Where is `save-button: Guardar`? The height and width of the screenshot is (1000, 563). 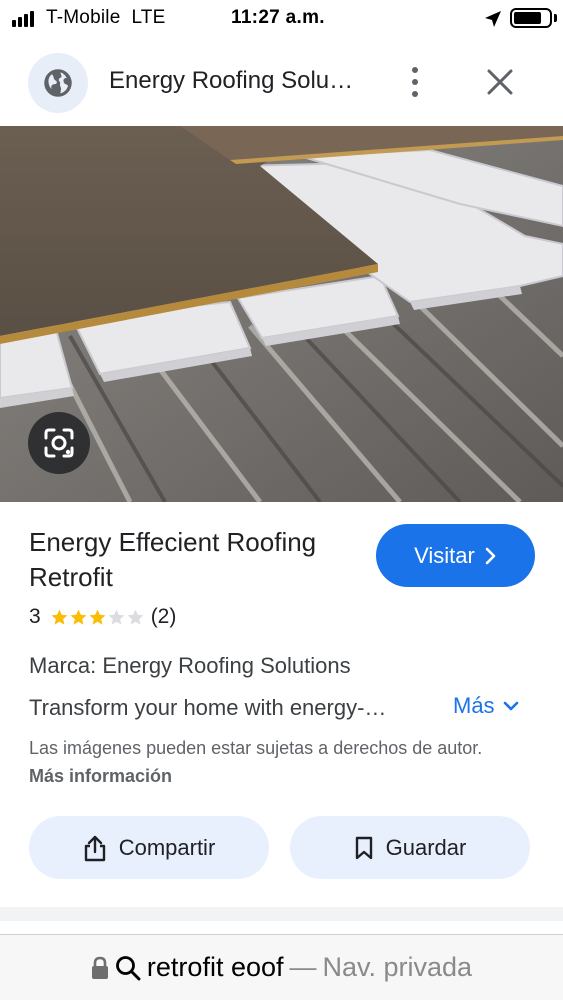 save-button: Guardar is located at coordinates (410, 847).